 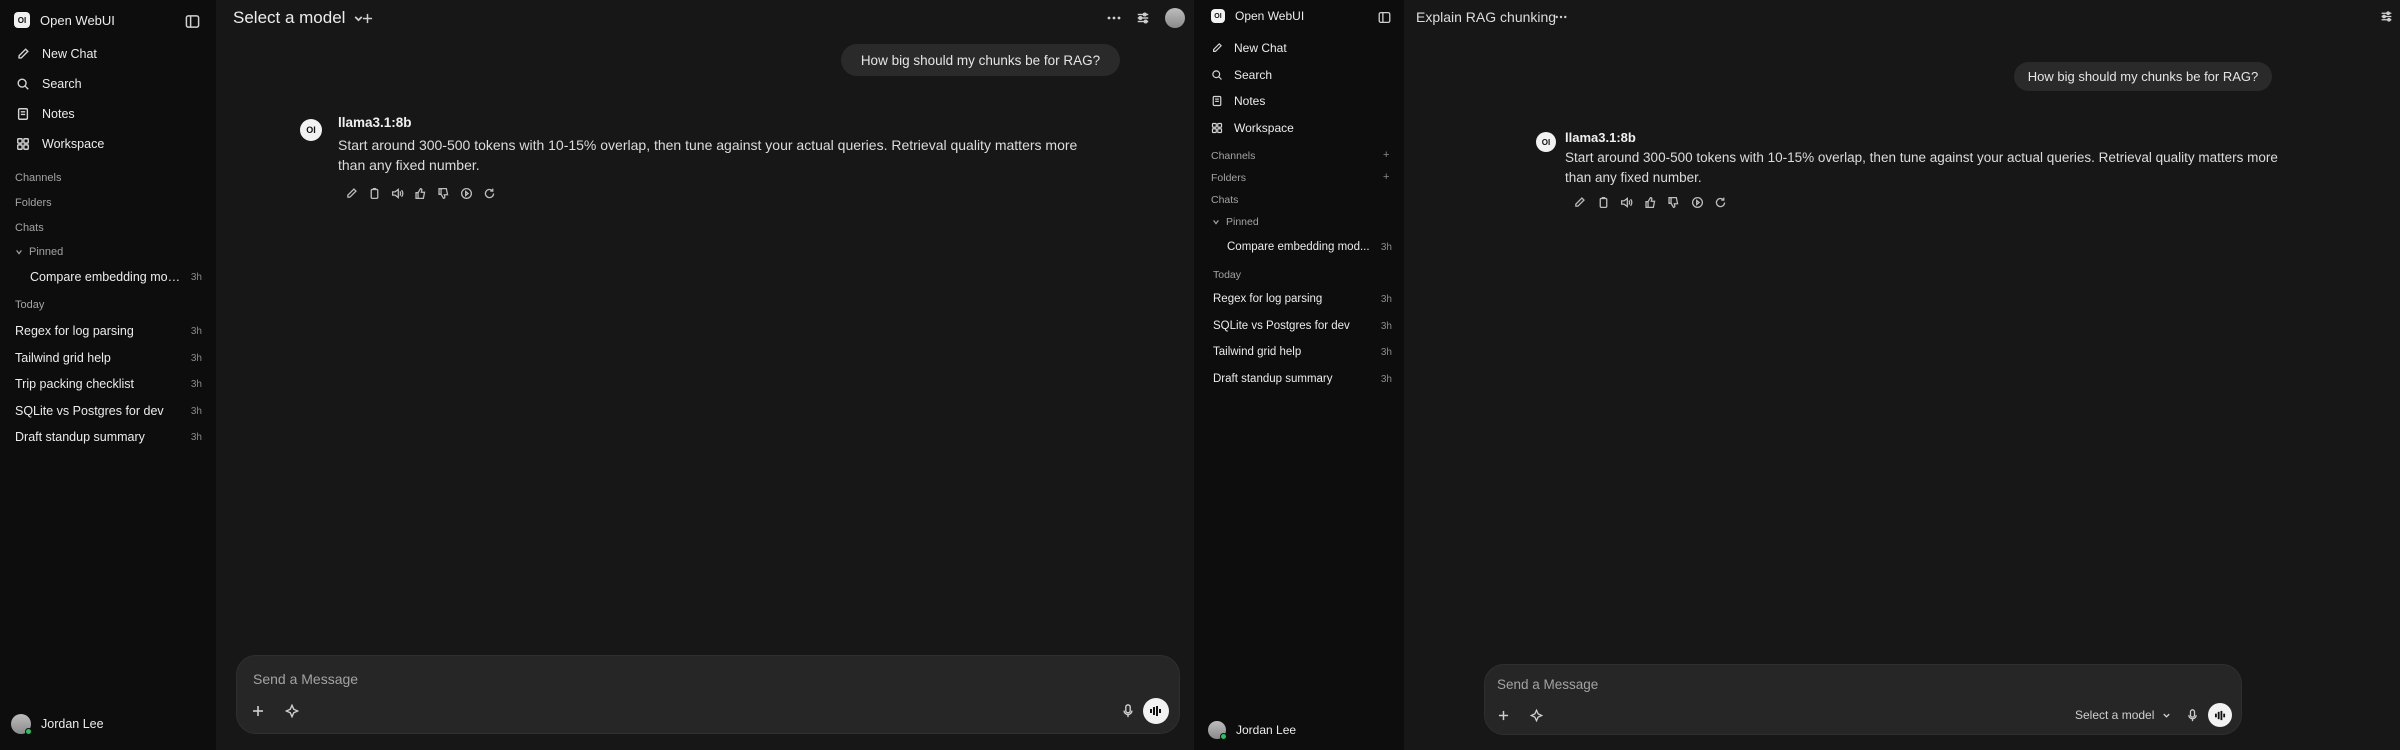 What do you see at coordinates (1268, 299) in the screenshot?
I see `chat-title: Regex for log parsing` at bounding box center [1268, 299].